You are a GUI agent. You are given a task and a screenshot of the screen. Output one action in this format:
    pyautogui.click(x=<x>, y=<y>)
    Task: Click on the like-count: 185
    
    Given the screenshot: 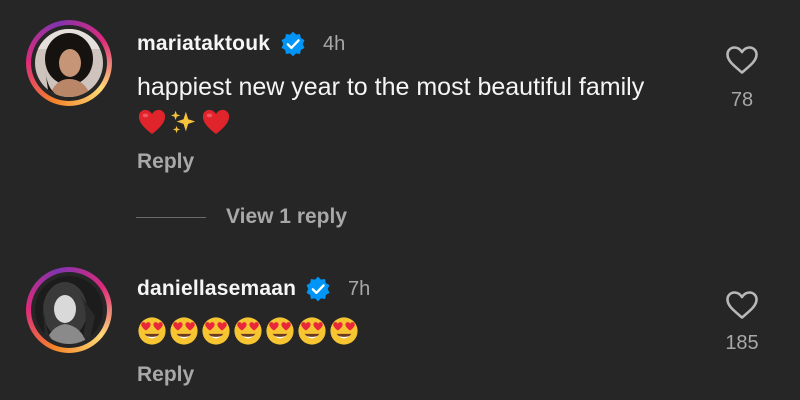 What is the action you would take?
    pyautogui.click(x=742, y=343)
    